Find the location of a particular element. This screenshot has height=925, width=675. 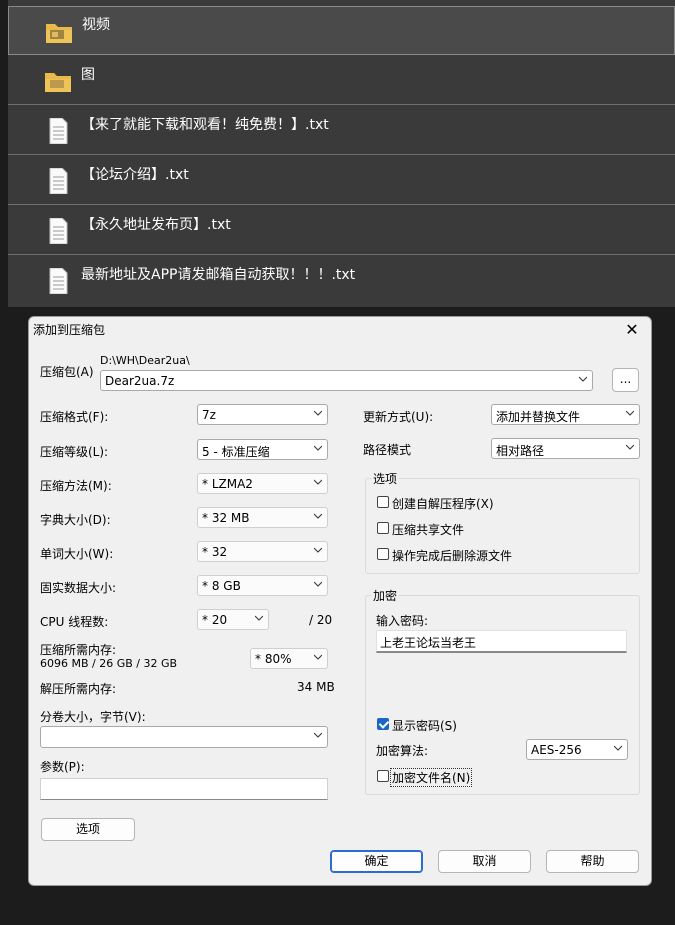

list-item: 视频 is located at coordinates (341, 30).